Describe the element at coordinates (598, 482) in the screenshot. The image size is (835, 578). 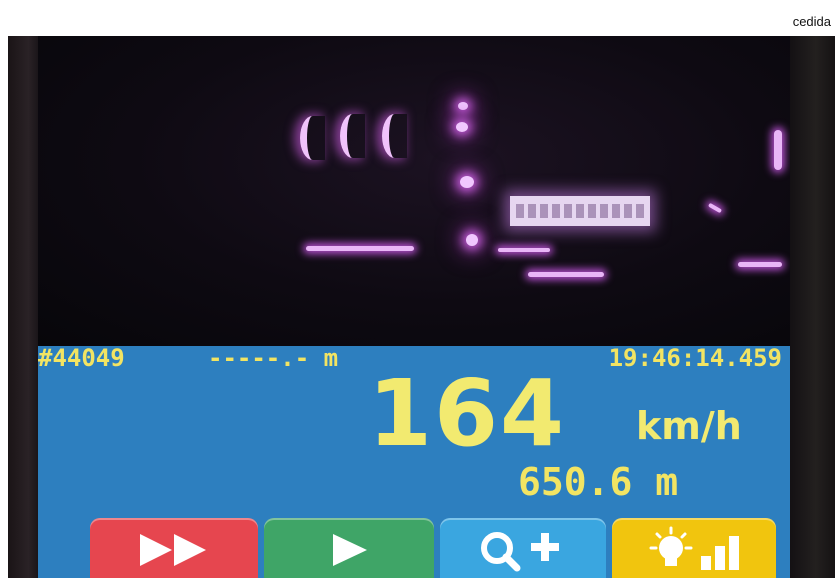
I see `measured-distance: 650.6 m` at that location.